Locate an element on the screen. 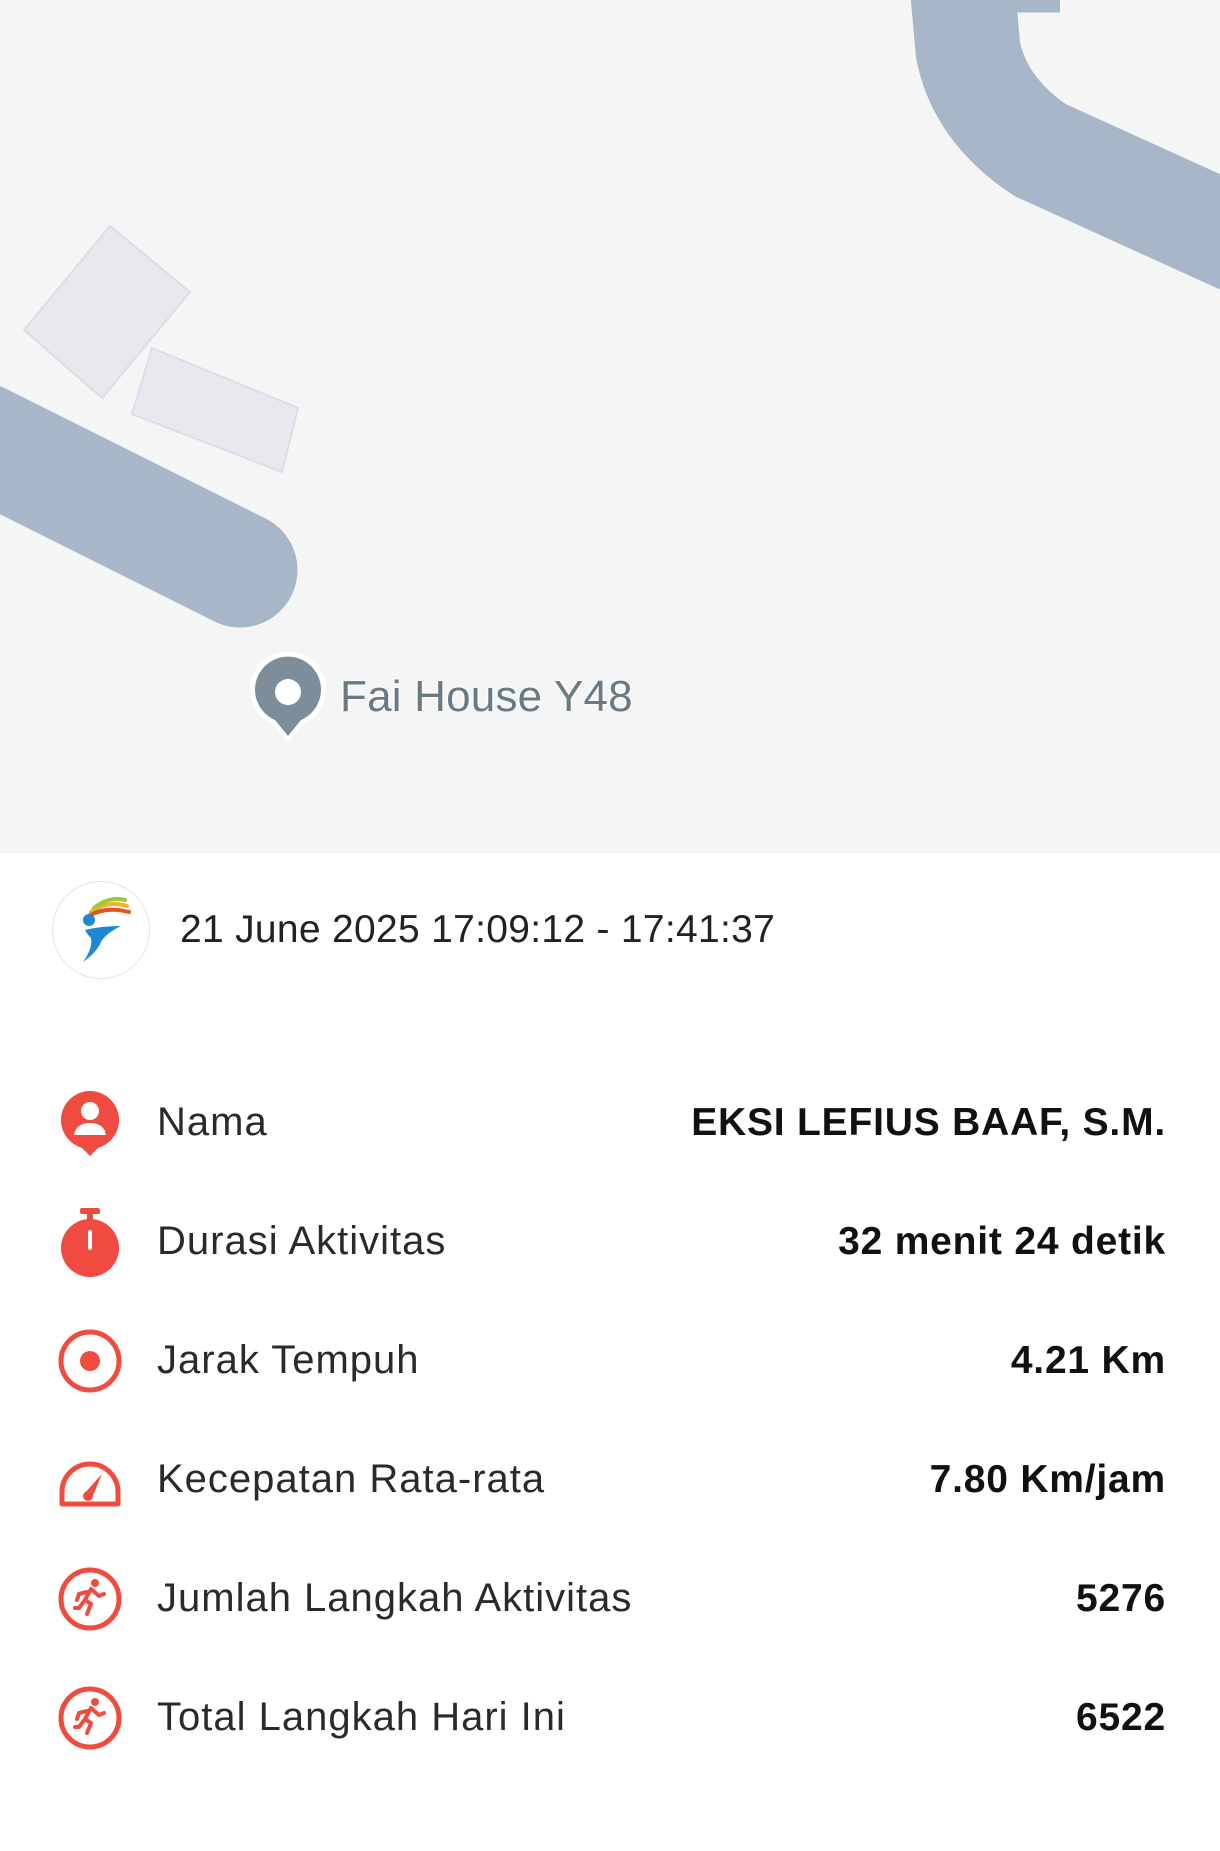  stat-row-distance: Jarak Tempuh 4.21 Km is located at coordinates (610, 1360).